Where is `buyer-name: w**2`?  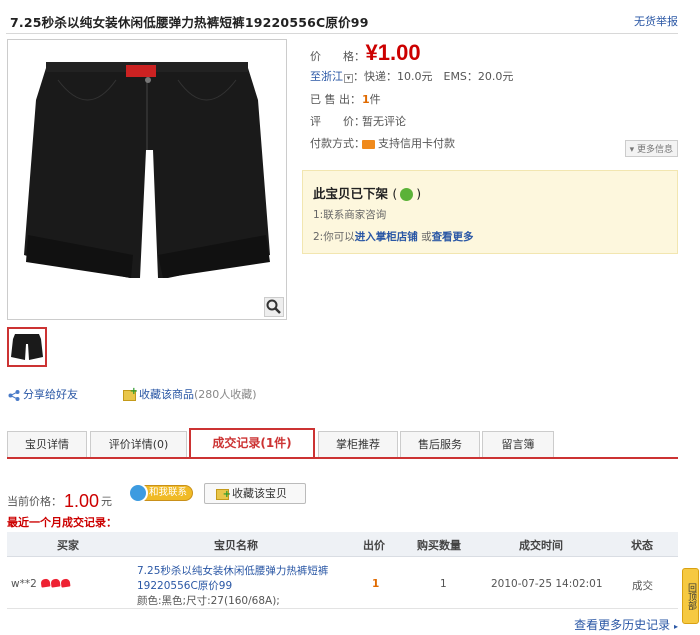 buyer-name: w**2 is located at coordinates (24, 584).